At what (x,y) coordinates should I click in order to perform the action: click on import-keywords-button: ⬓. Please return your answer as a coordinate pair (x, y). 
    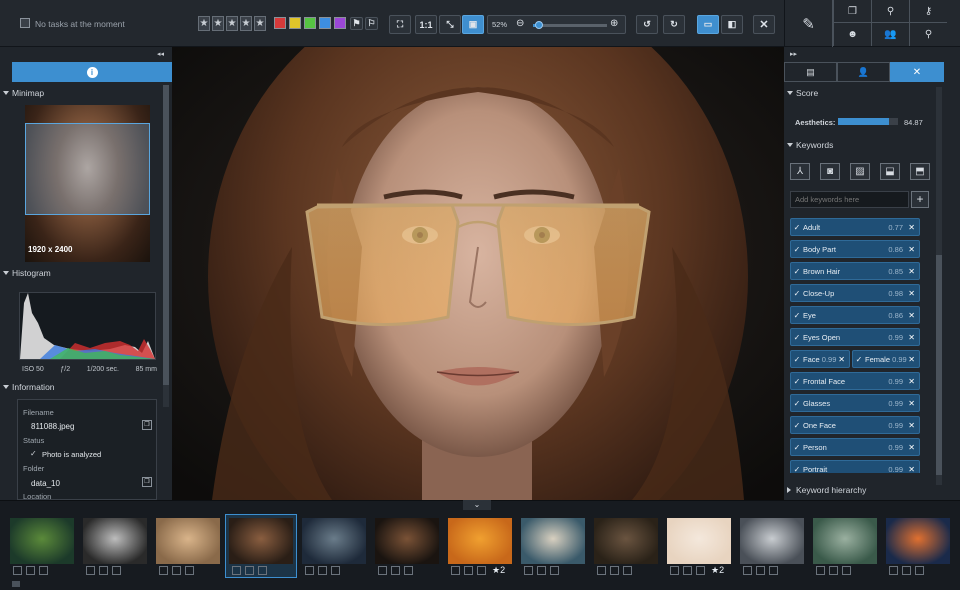
    Looking at the image, I should click on (890, 171).